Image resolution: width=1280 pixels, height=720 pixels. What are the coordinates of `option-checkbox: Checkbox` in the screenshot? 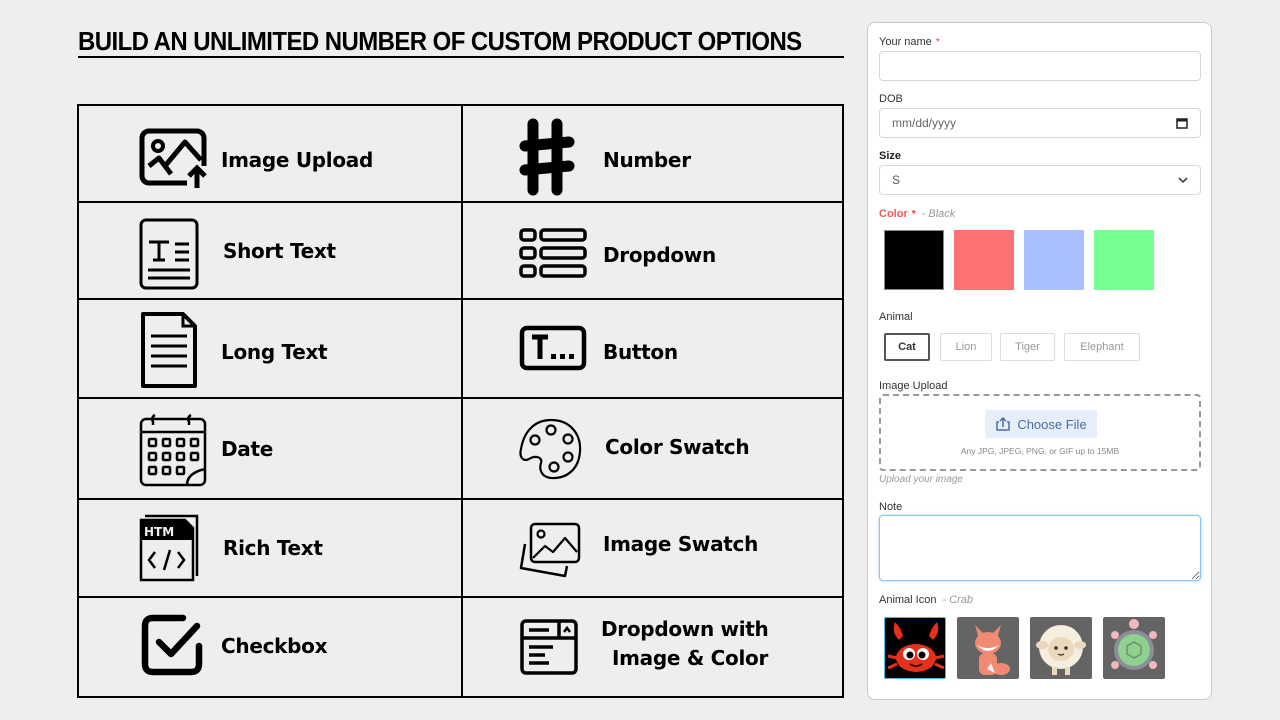 It's located at (271, 647).